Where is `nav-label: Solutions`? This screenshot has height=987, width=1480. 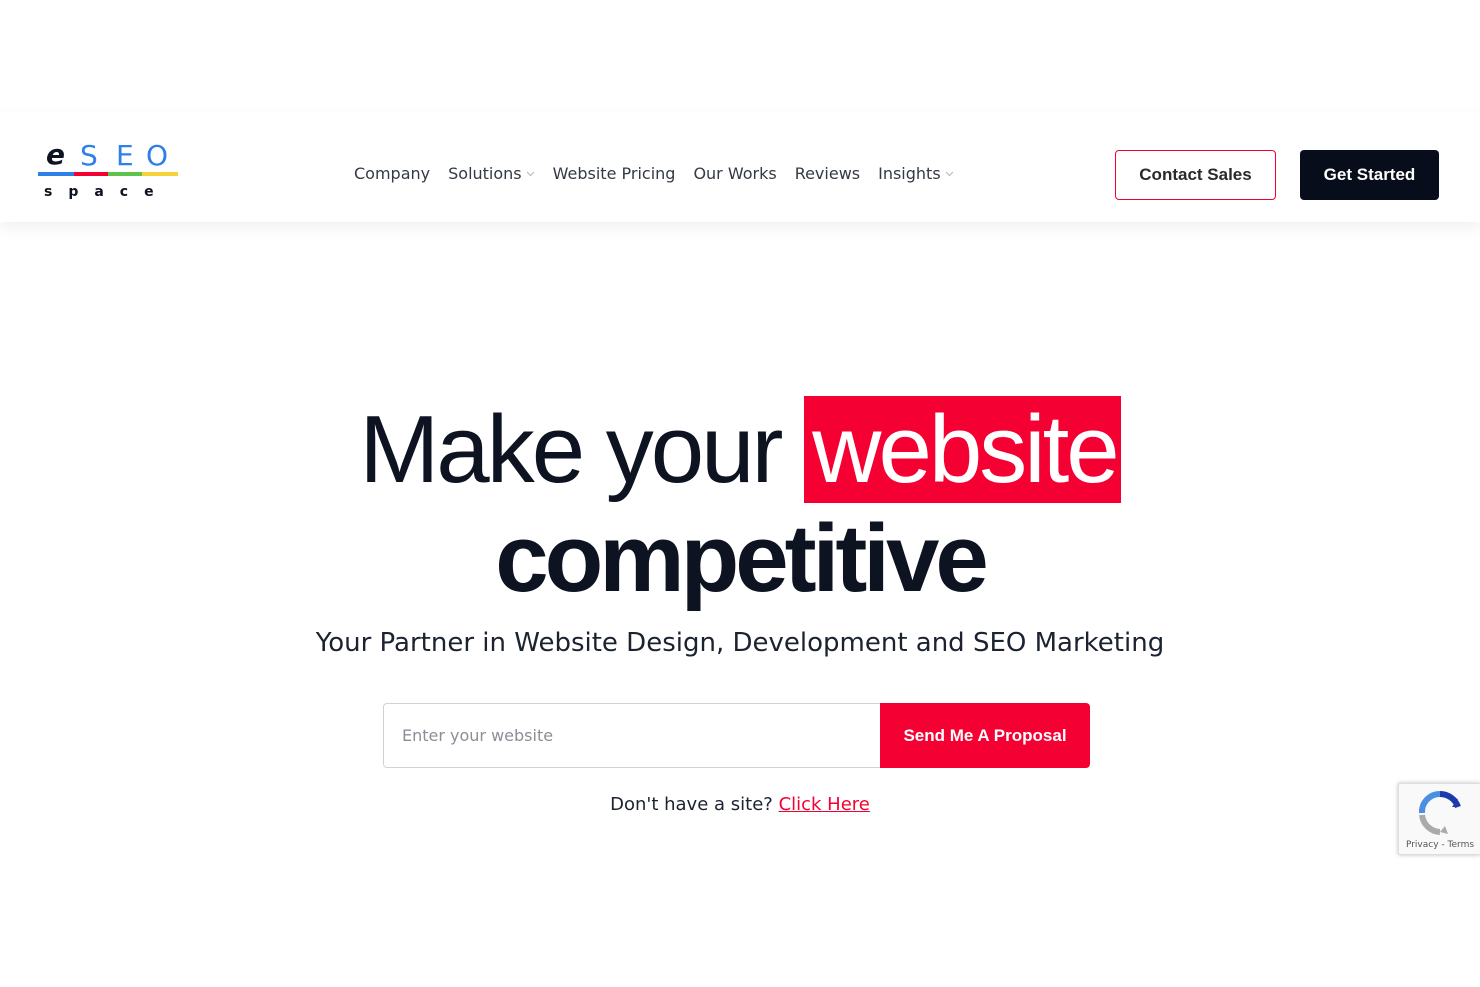 nav-label: Solutions is located at coordinates (485, 173).